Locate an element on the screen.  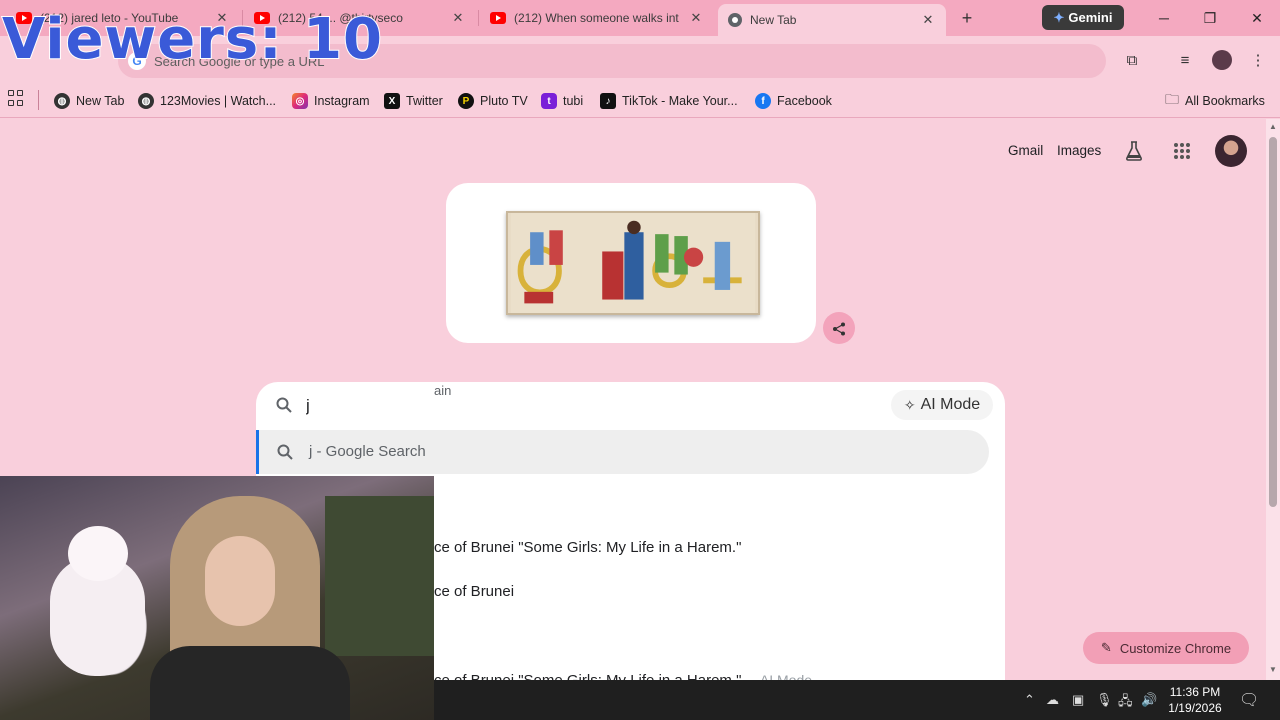
gemini-label: Gemini is located at coordinates (1090, 17).